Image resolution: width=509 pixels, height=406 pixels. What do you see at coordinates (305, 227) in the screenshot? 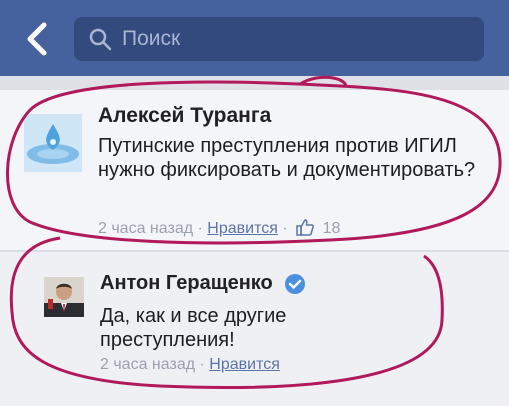
I see `thumbs-up-icon` at bounding box center [305, 227].